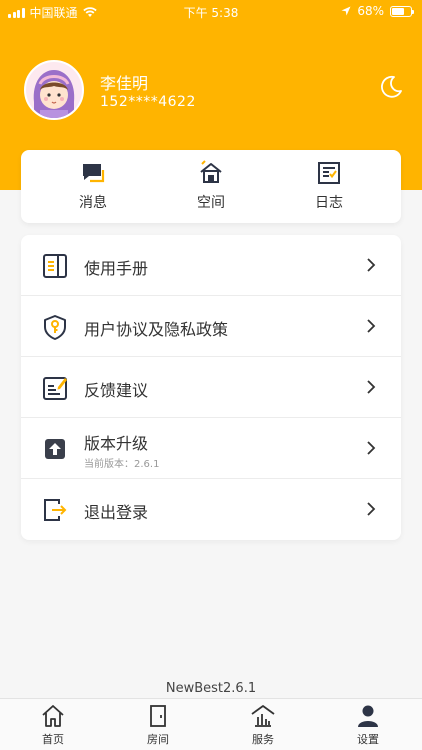 The height and width of the screenshot is (750, 422). Describe the element at coordinates (93, 203) in the screenshot. I see `quick-action-label: 消息` at that location.